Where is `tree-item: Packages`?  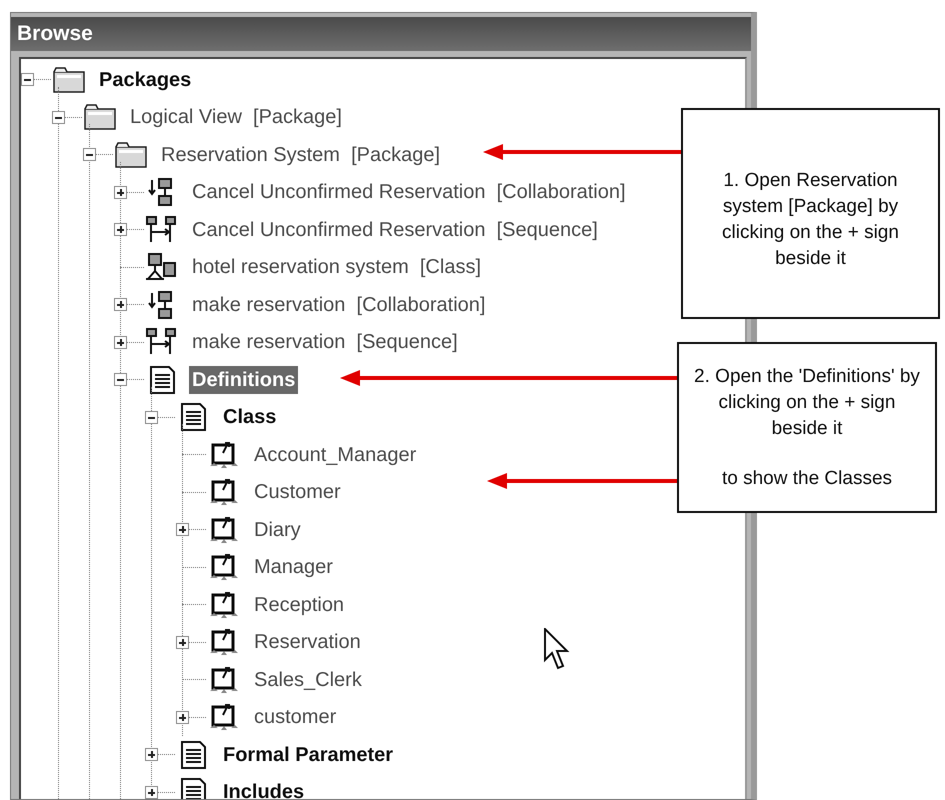
tree-item: Packages is located at coordinates (145, 80).